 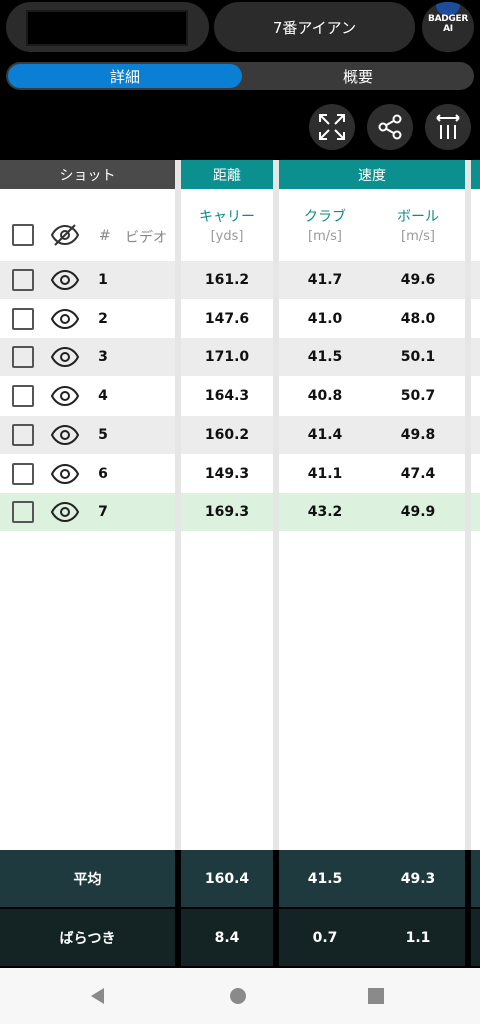 What do you see at coordinates (227, 878) in the screenshot?
I see `average-carry: 160.4` at bounding box center [227, 878].